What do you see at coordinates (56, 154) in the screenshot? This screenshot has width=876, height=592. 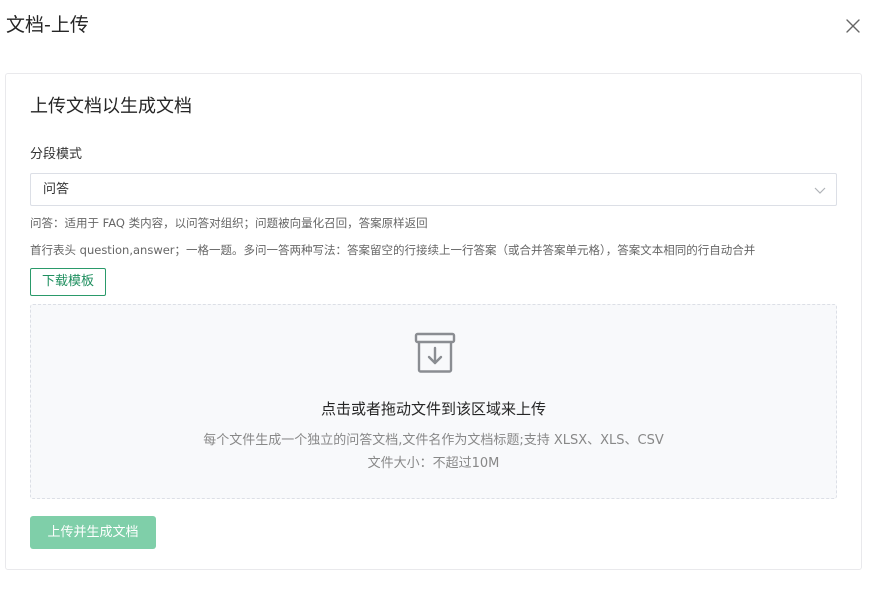 I see `segment-mode-label: 分段模式` at bounding box center [56, 154].